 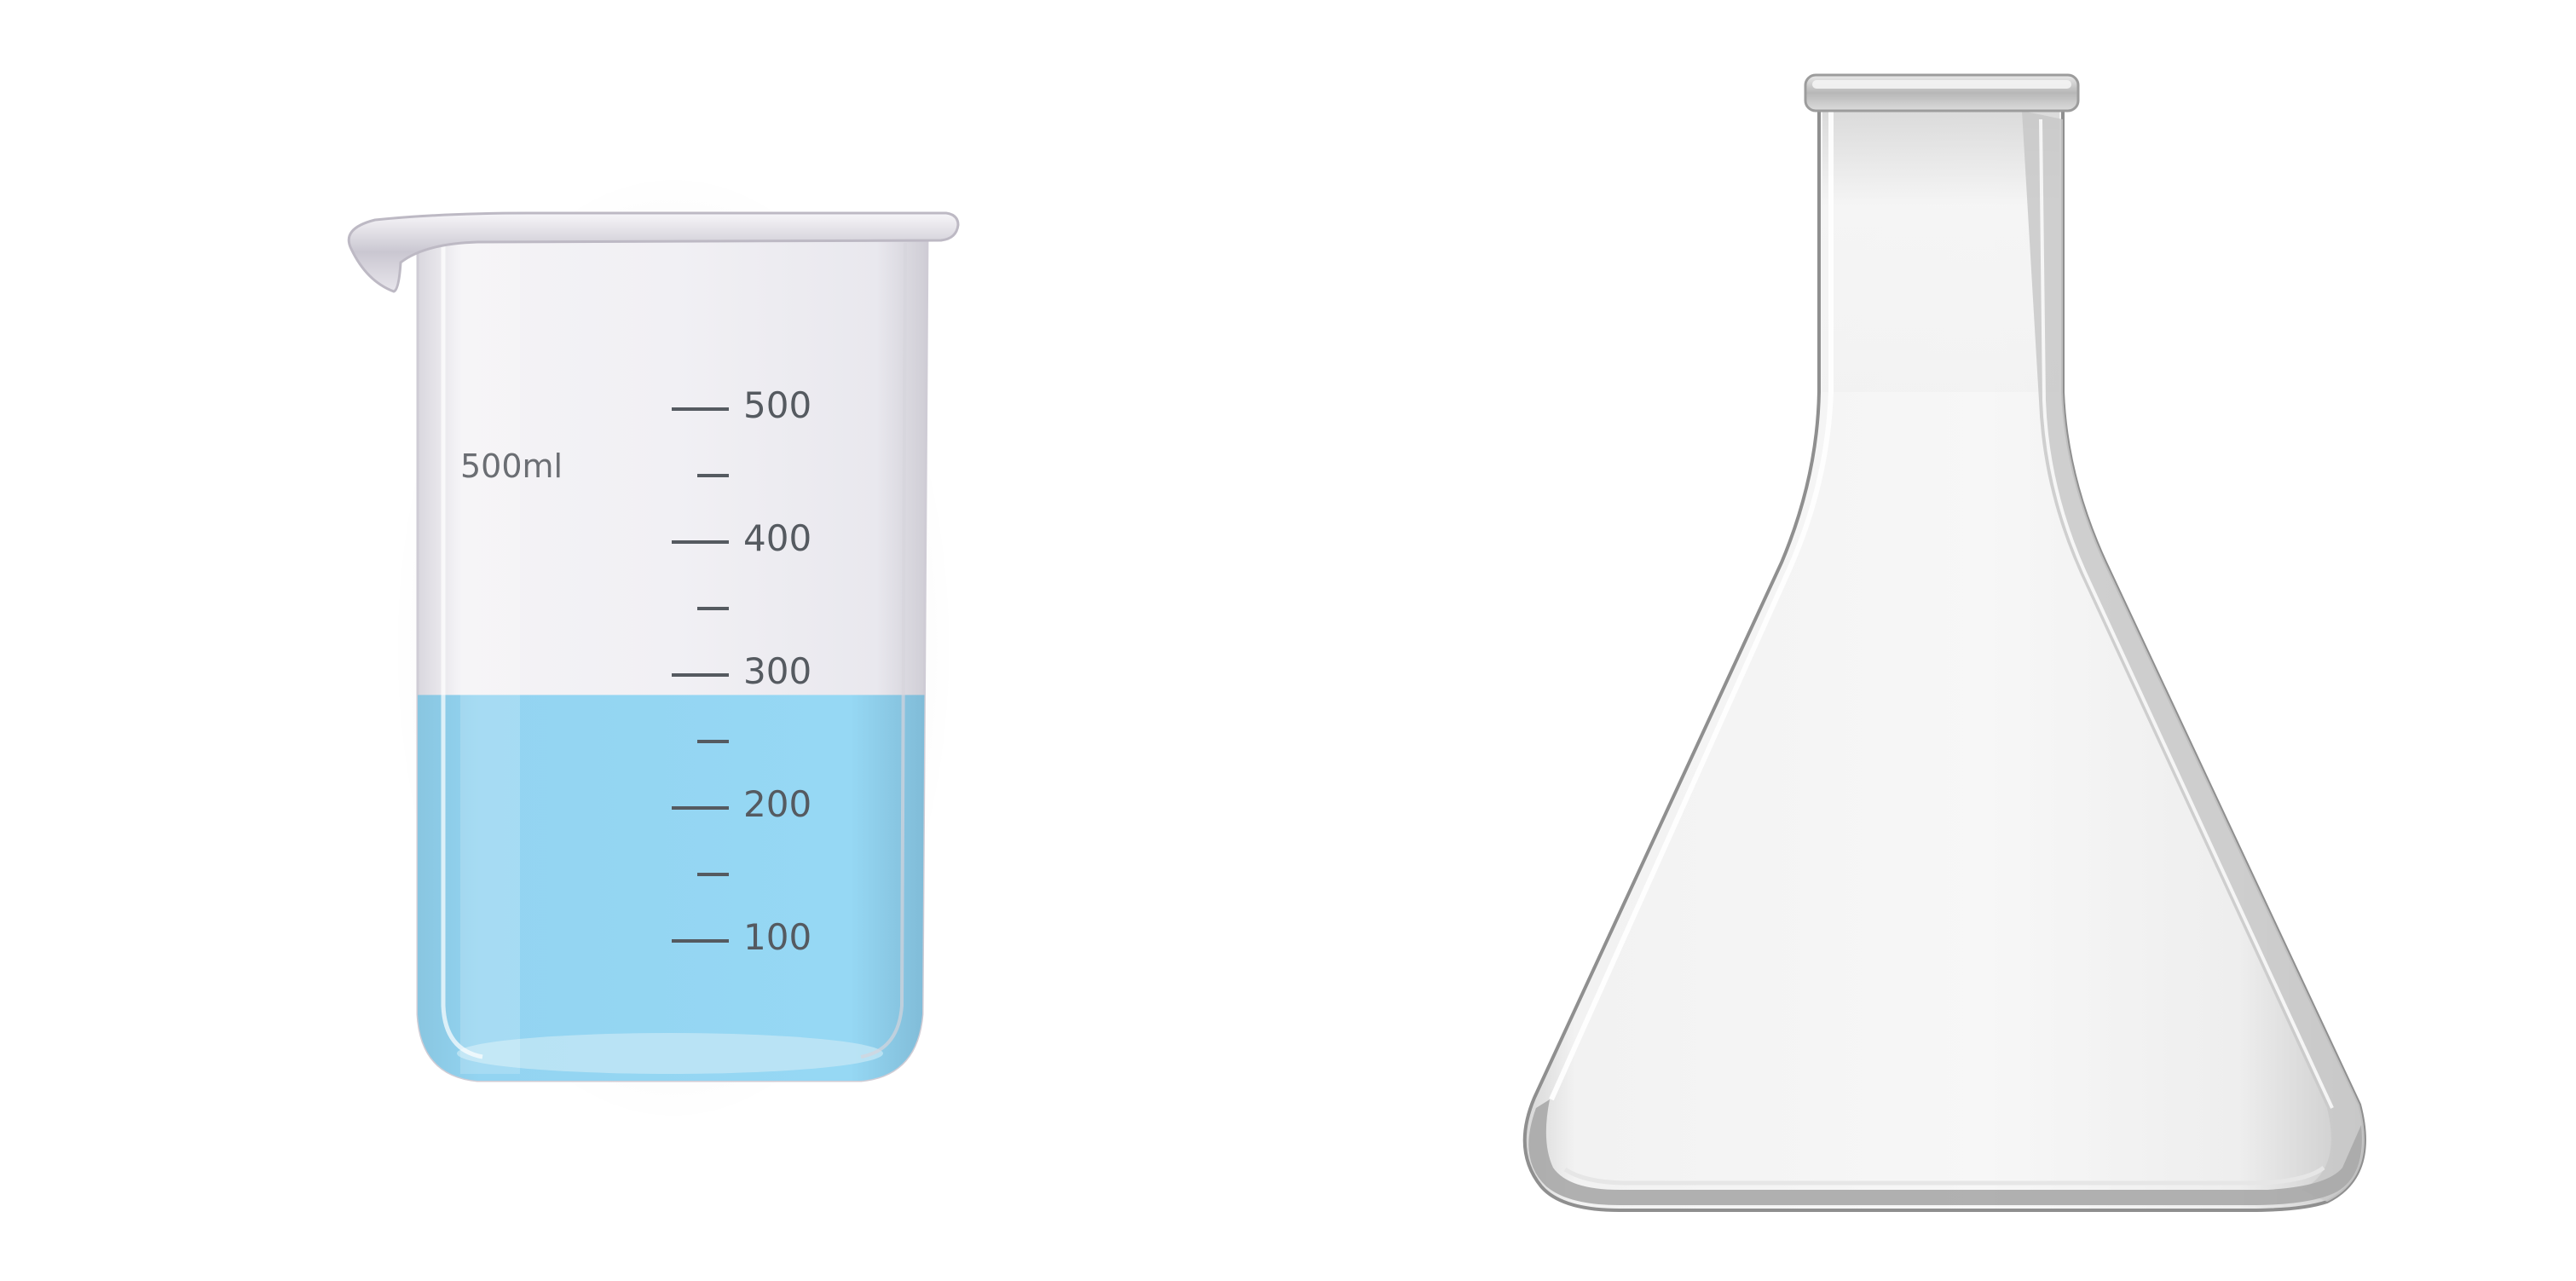 I want to click on graduation-label-300: 300, so click(x=777, y=671).